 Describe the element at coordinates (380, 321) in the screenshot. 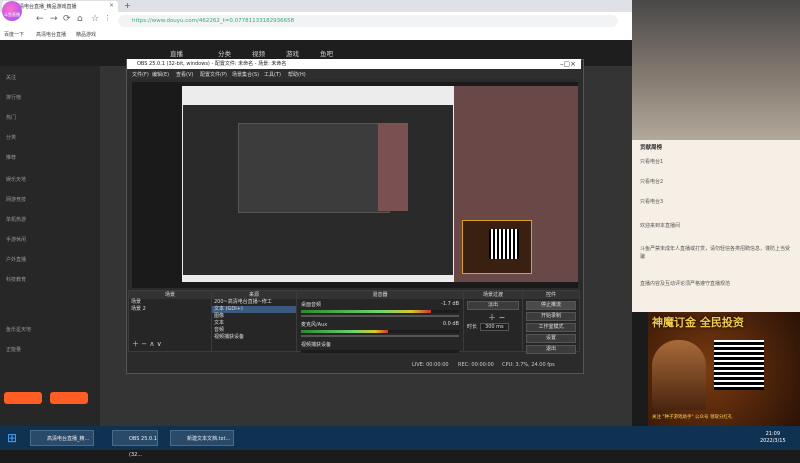

I see `audio-mixer-dock: 混音器 桌面音频 -1.7 dB 麦克风/Aux 0.0 dB 视频捕获设备` at that location.